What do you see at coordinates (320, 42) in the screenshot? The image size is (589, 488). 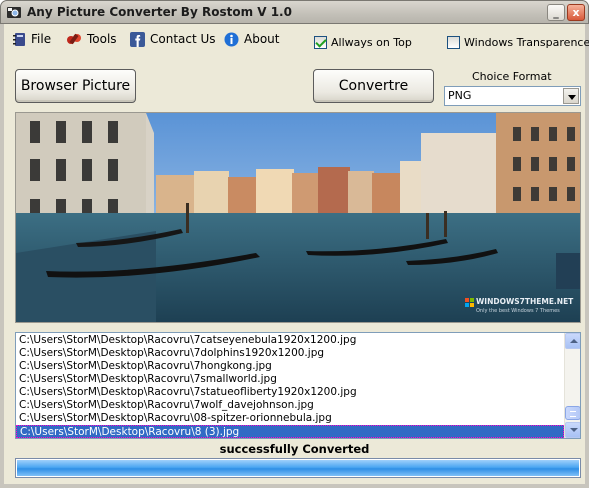 I see `always-on-top-checkbox` at bounding box center [320, 42].